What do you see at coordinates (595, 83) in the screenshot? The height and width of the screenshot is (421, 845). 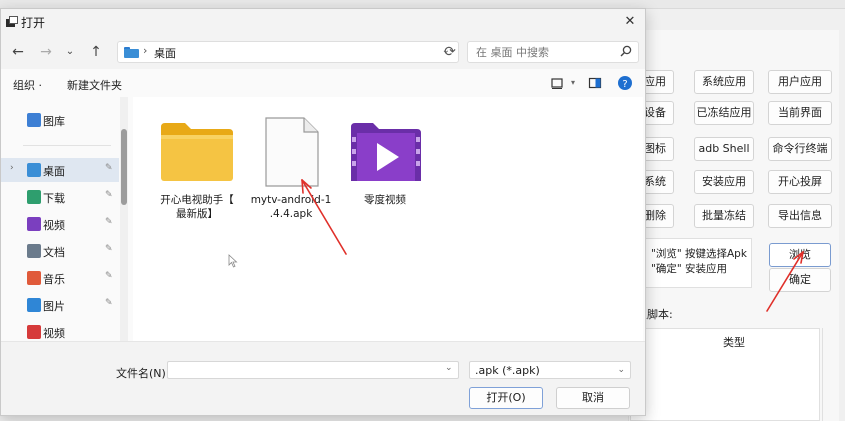 I see `preview-pane-icon` at bounding box center [595, 83].